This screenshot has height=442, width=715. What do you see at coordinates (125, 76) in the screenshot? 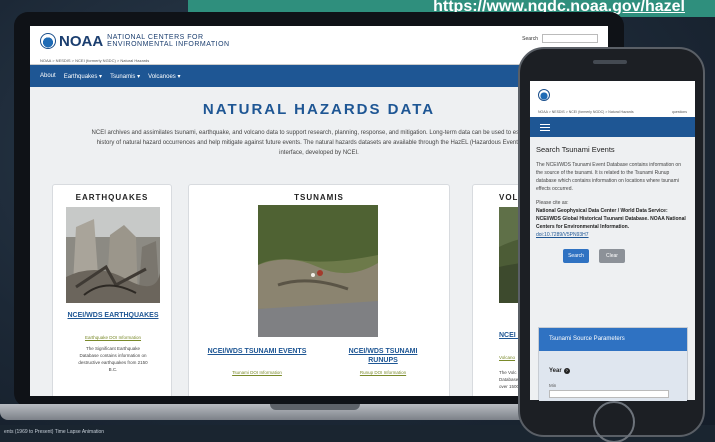
I see `nav-tsunamis: Tsunamis ▾` at bounding box center [125, 76].